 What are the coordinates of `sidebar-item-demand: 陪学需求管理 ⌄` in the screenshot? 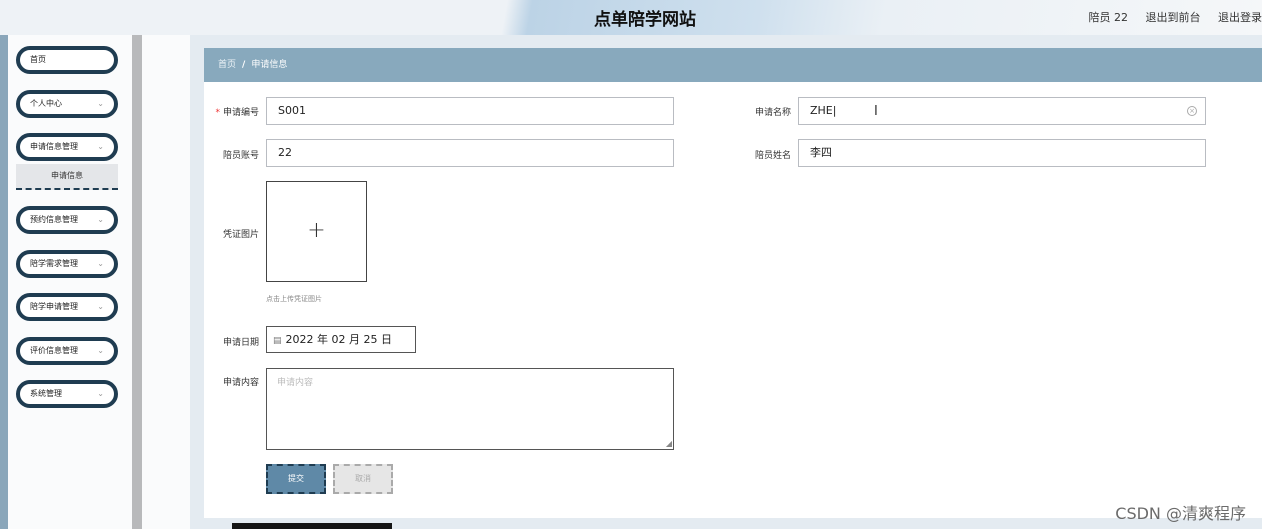 It's located at (67, 264).